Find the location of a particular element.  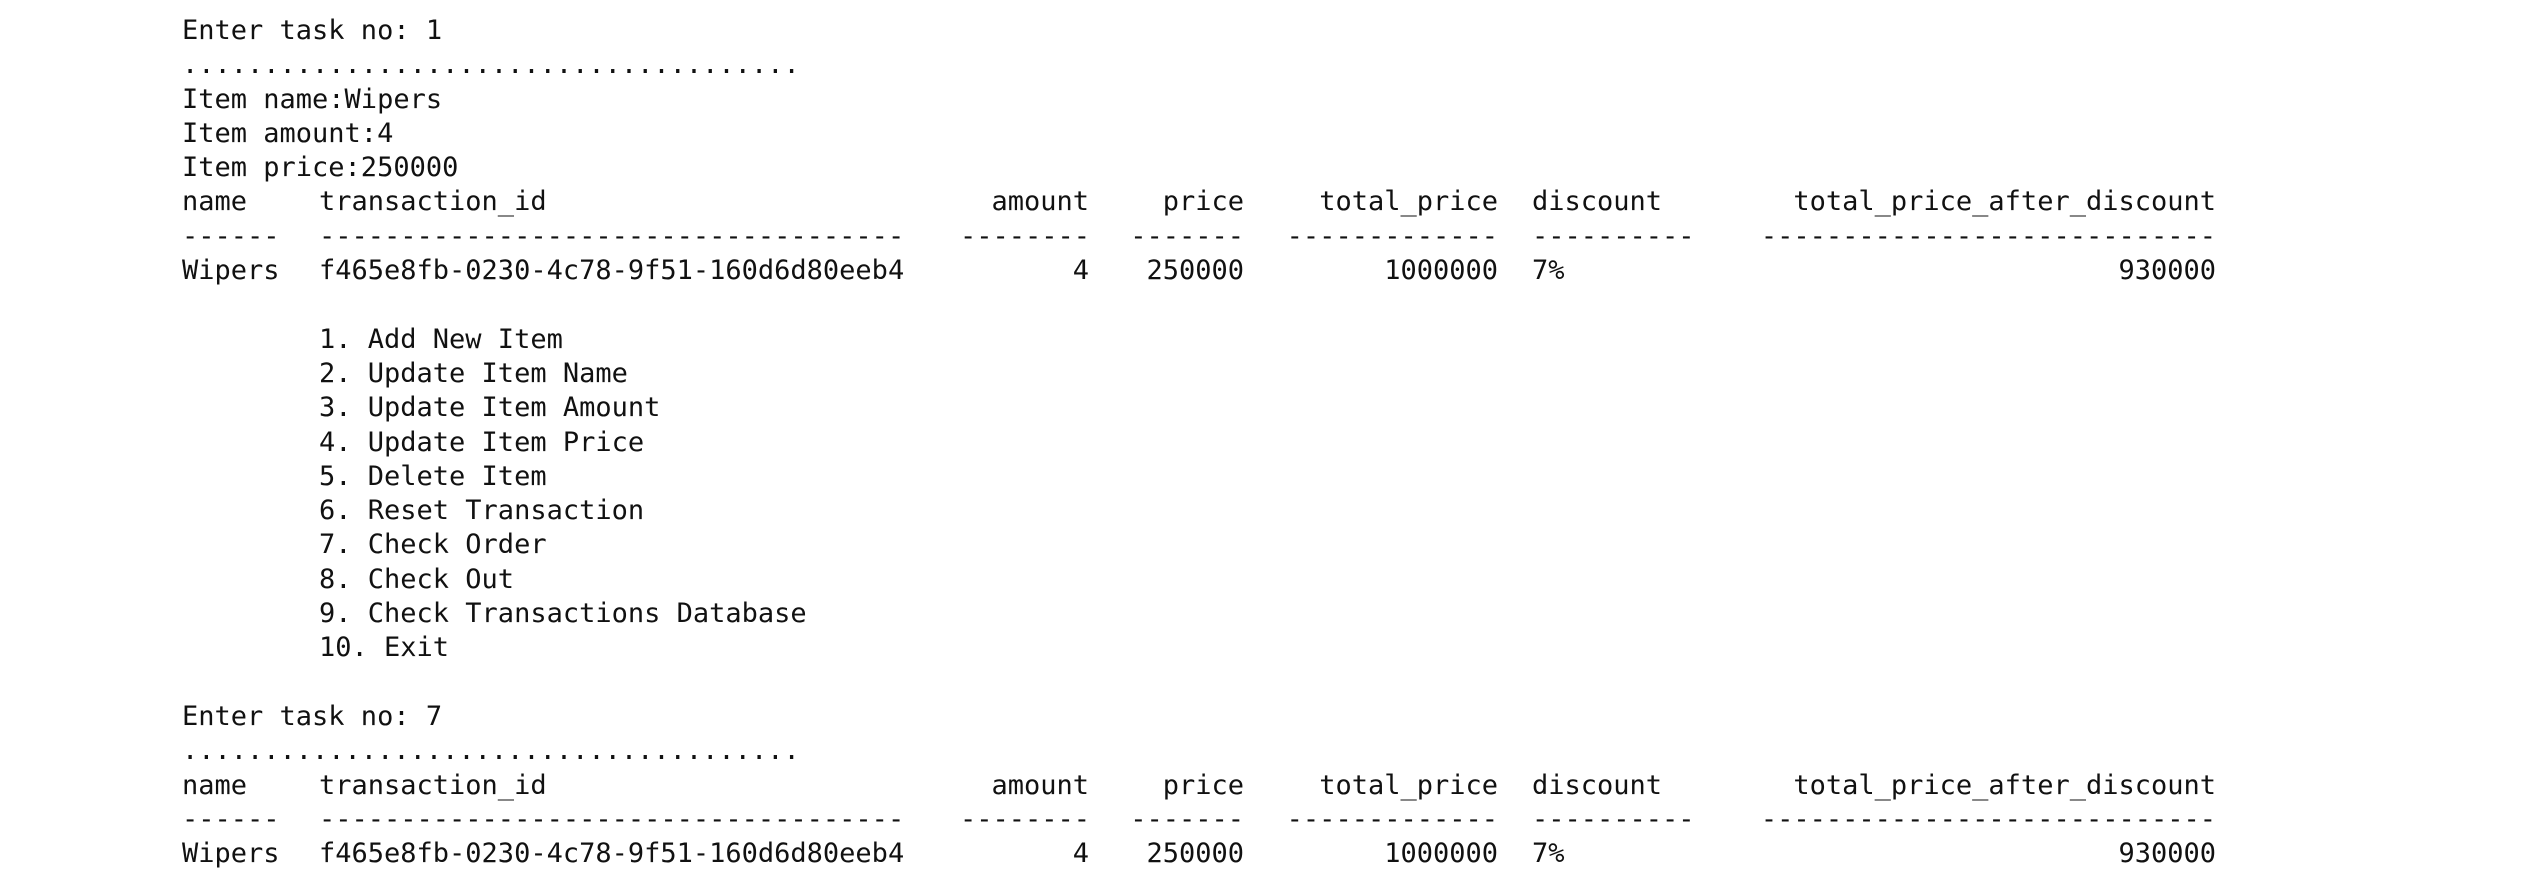

menu-item-update-item-name: 2. Update Item Name is located at coordinates (473, 373).